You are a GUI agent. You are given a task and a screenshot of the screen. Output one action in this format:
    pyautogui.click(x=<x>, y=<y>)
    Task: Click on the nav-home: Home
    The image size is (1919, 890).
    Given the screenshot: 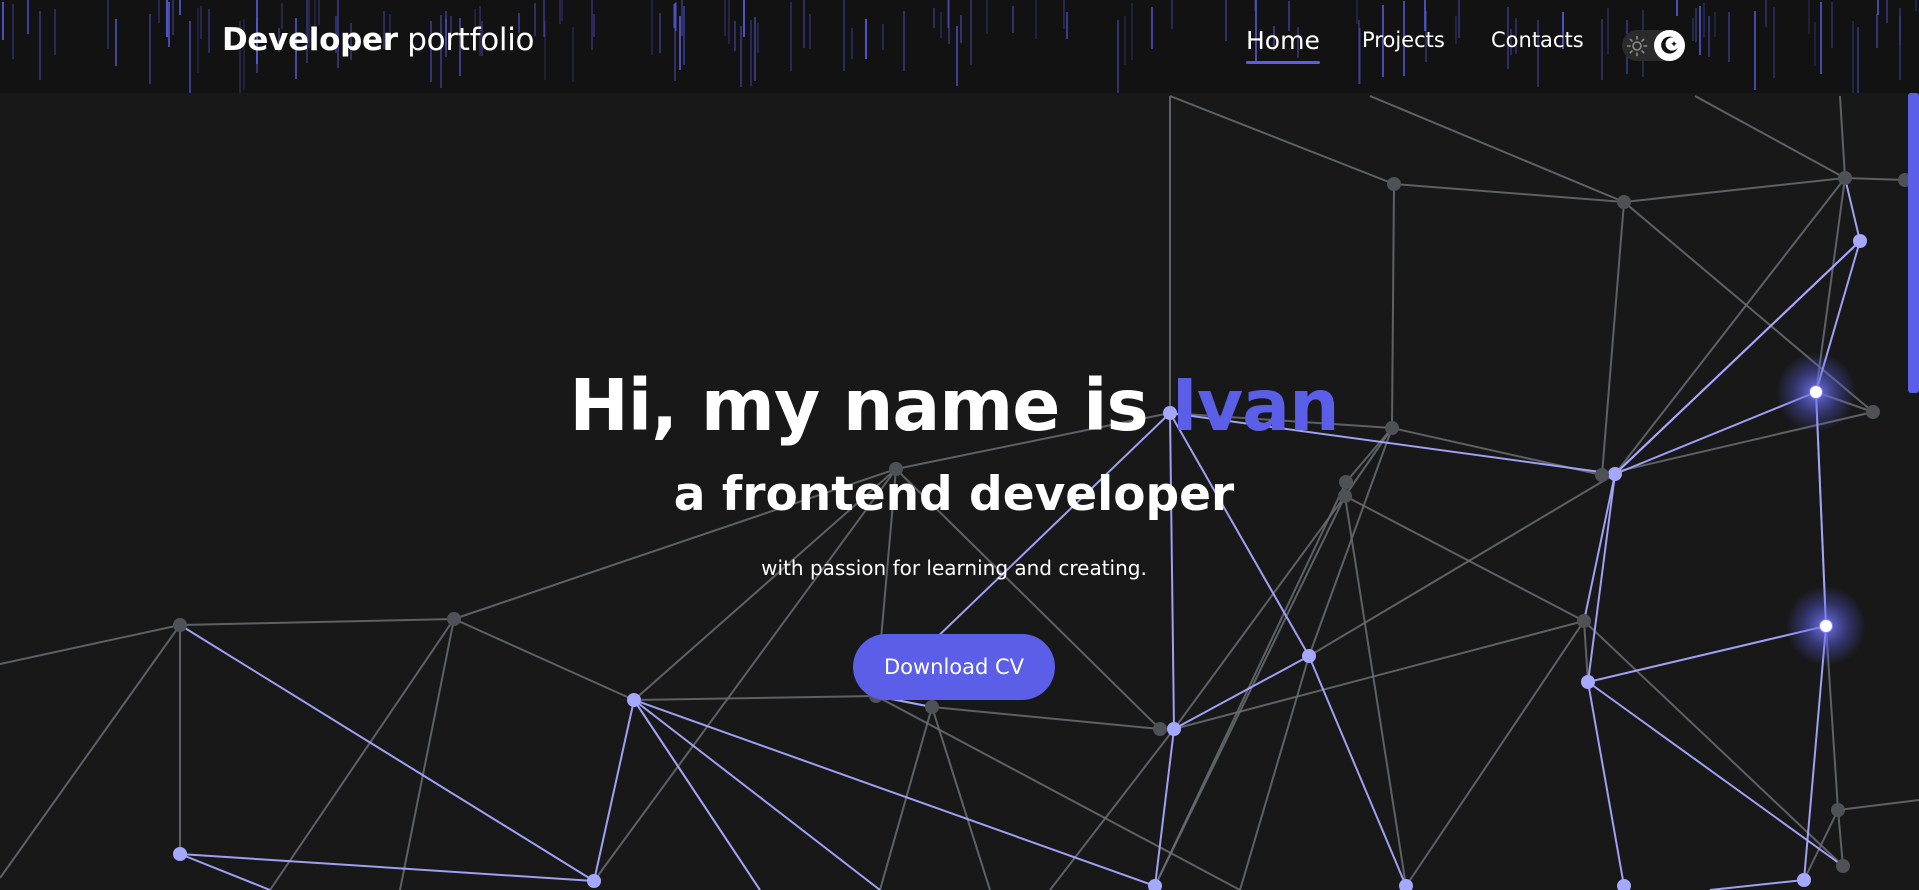 What is the action you would take?
    pyautogui.click(x=1283, y=45)
    